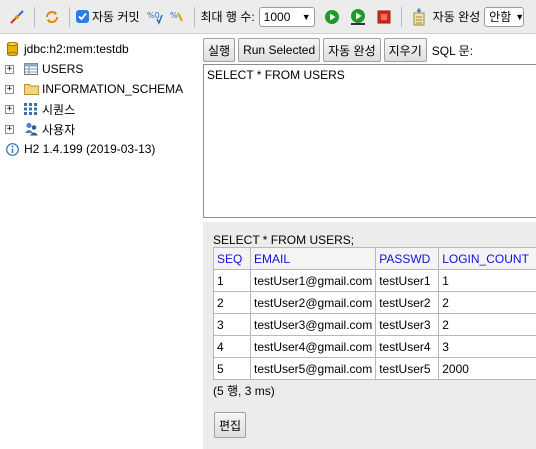 The width and height of the screenshot is (536, 449). I want to click on auto-commit-checkbox: 자동 커밋, so click(110, 16).